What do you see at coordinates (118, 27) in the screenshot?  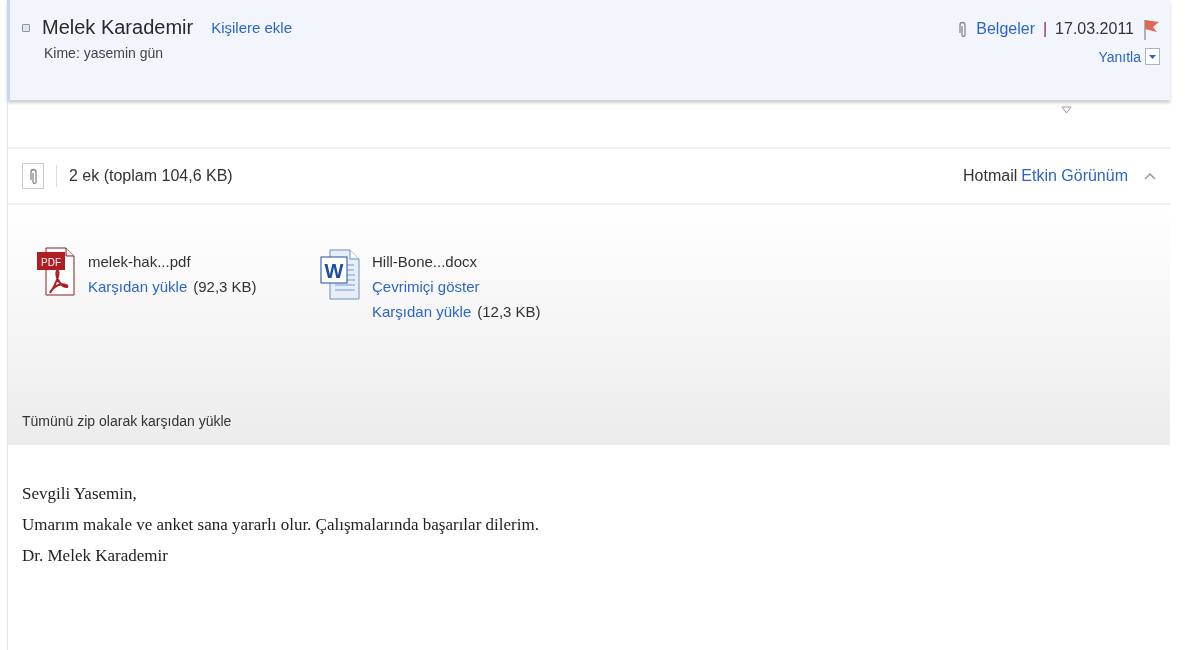 I see `sender-name: Melek Karademir` at bounding box center [118, 27].